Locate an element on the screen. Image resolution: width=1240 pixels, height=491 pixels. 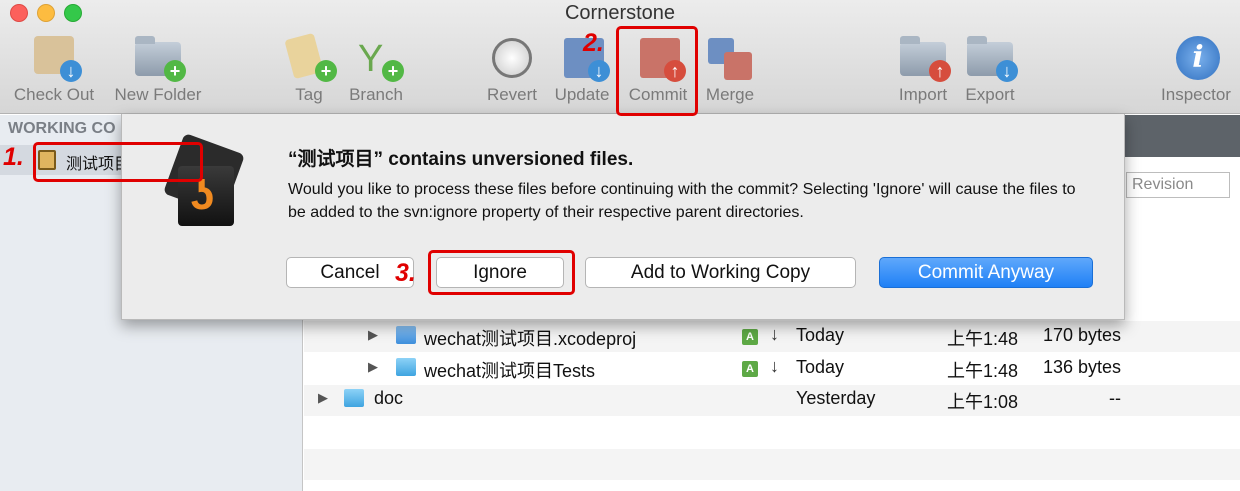
check-out-button: ↓ Check Out is located at coordinates (54, 67).